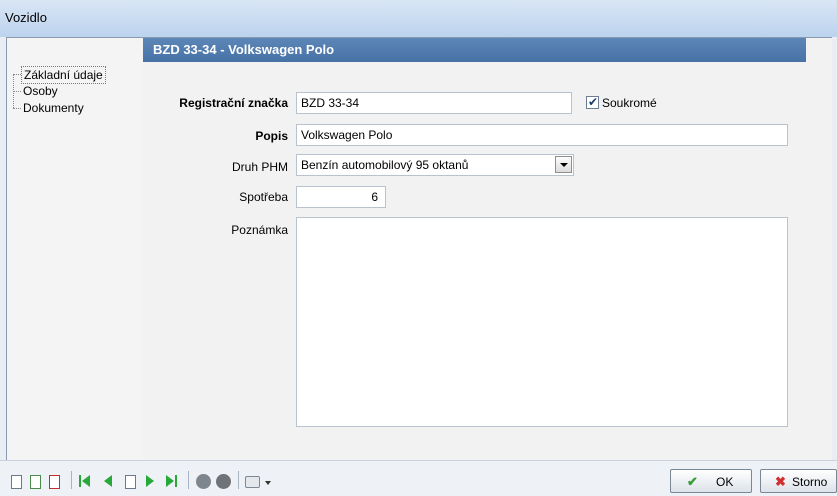 This screenshot has height=496, width=837. I want to click on consumption-input: 6, so click(341, 197).